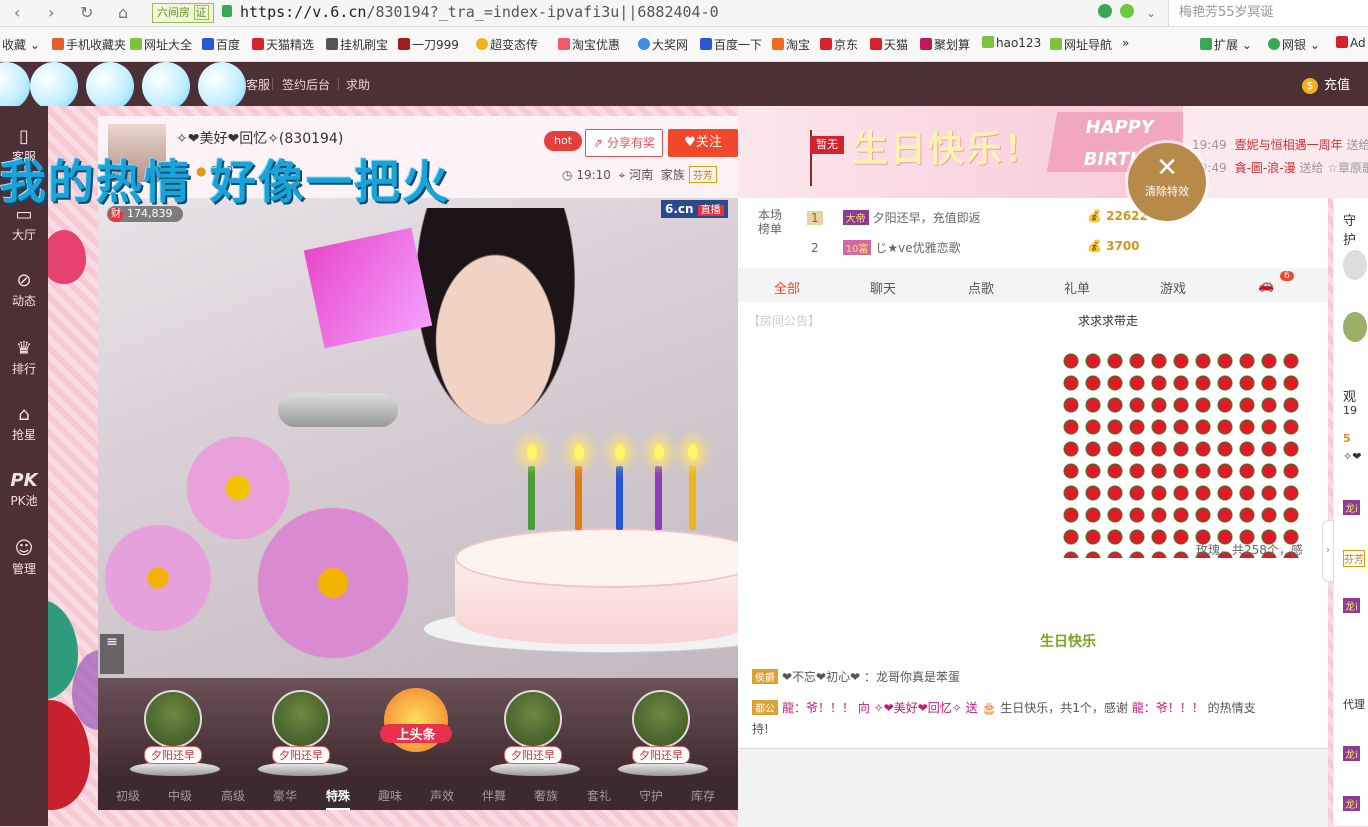 The width and height of the screenshot is (1368, 827). Describe the element at coordinates (301, 719) in the screenshot. I see `podium-avatar` at that location.